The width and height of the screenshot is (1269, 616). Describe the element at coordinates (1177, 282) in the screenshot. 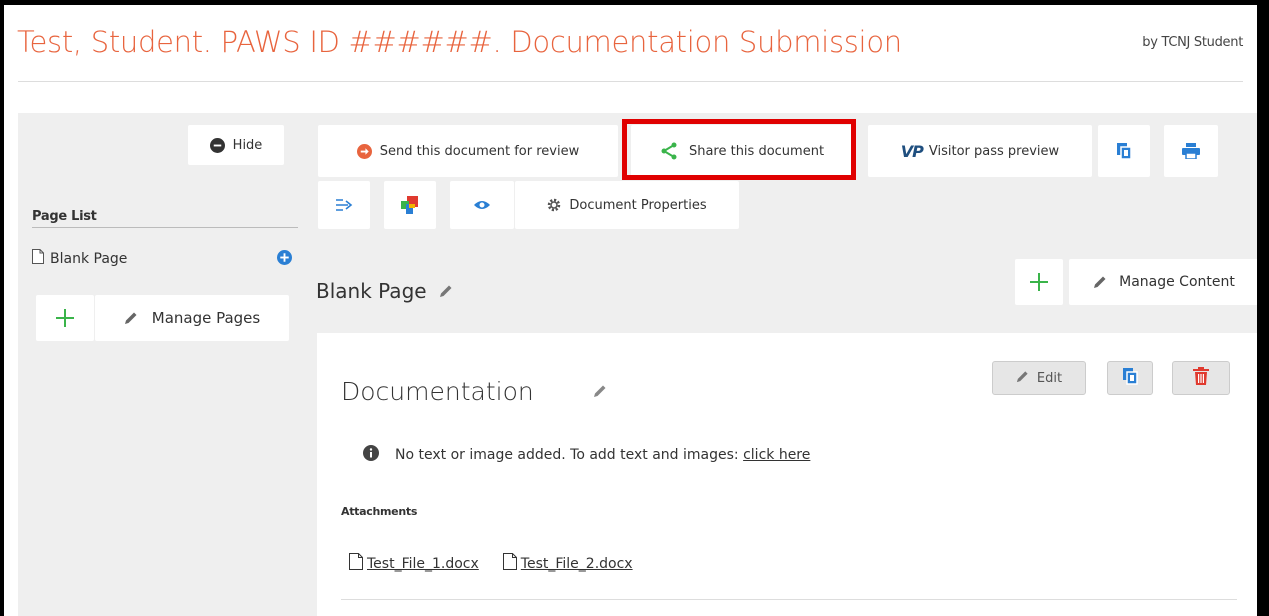

I see `manage-content-label: Manage Content` at that location.